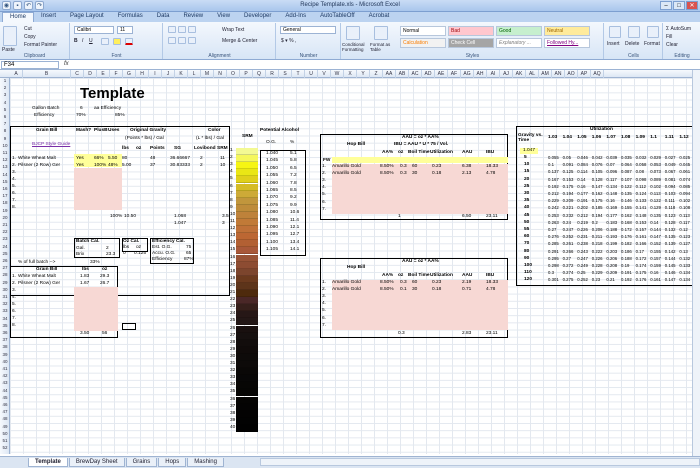 This screenshot has height=468, width=700. Describe the element at coordinates (403, 283) in the screenshot. I see `hop-scaled-oz: 0.3` at that location.